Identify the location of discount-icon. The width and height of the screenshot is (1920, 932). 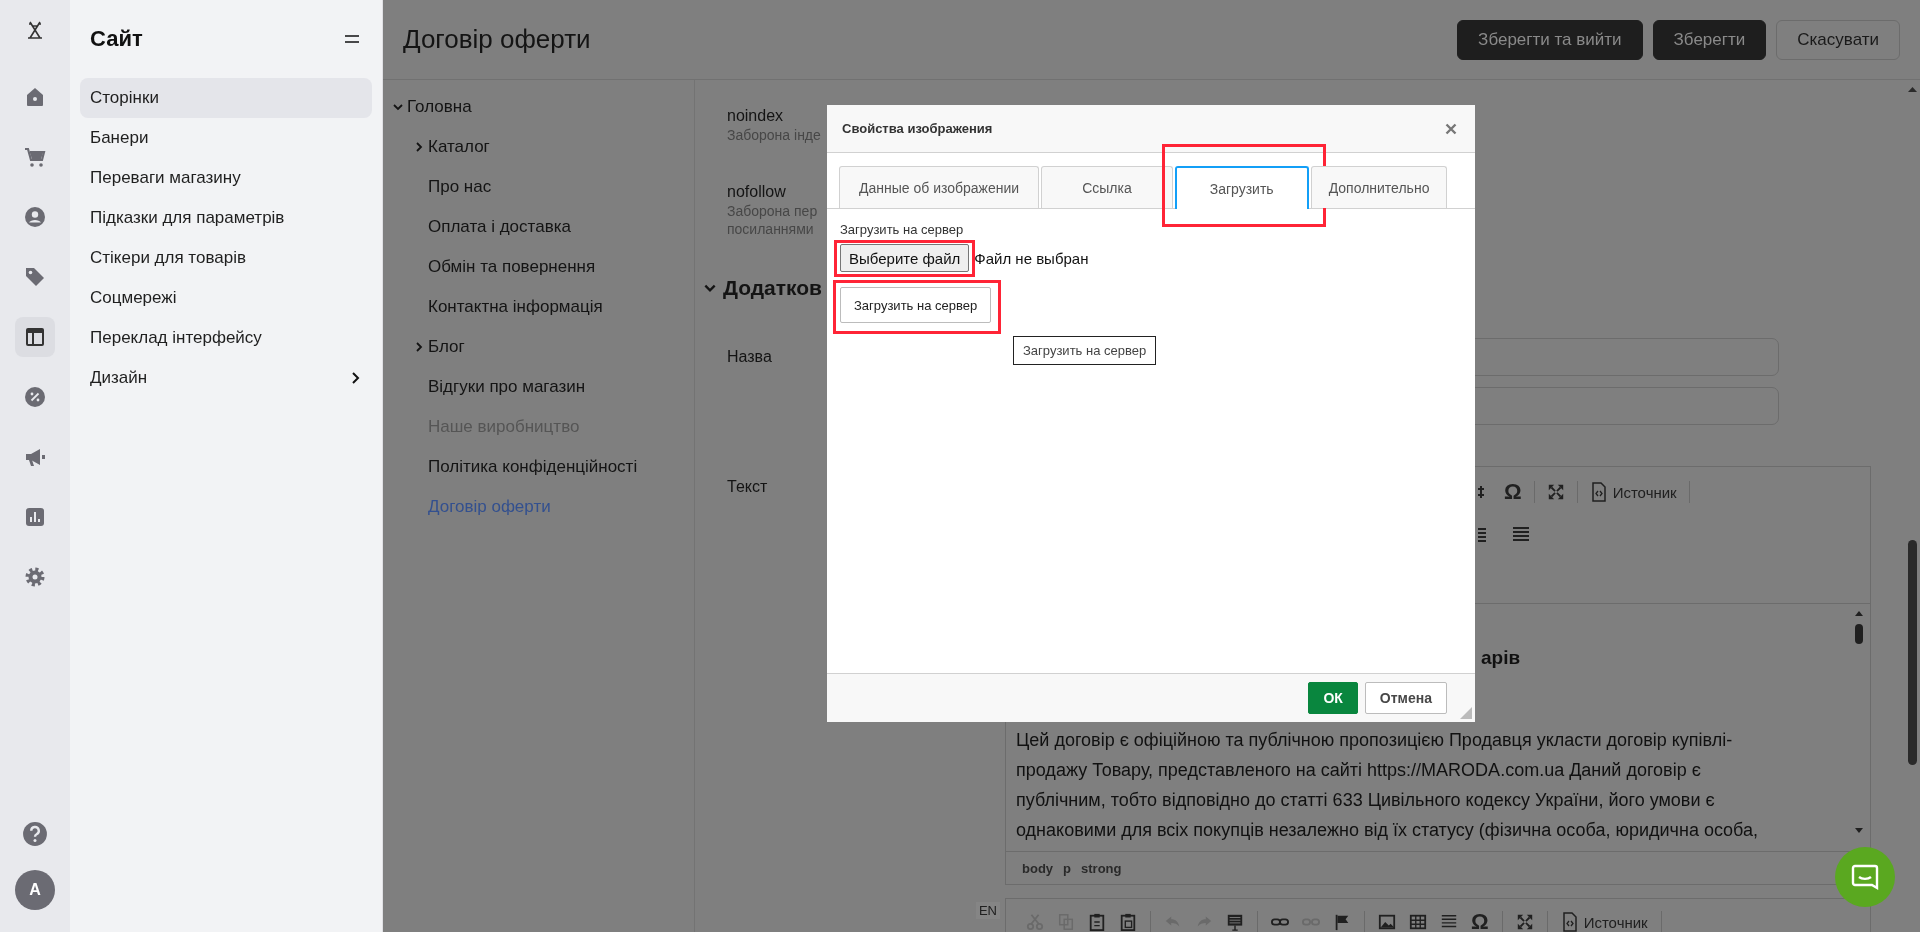
(35, 397).